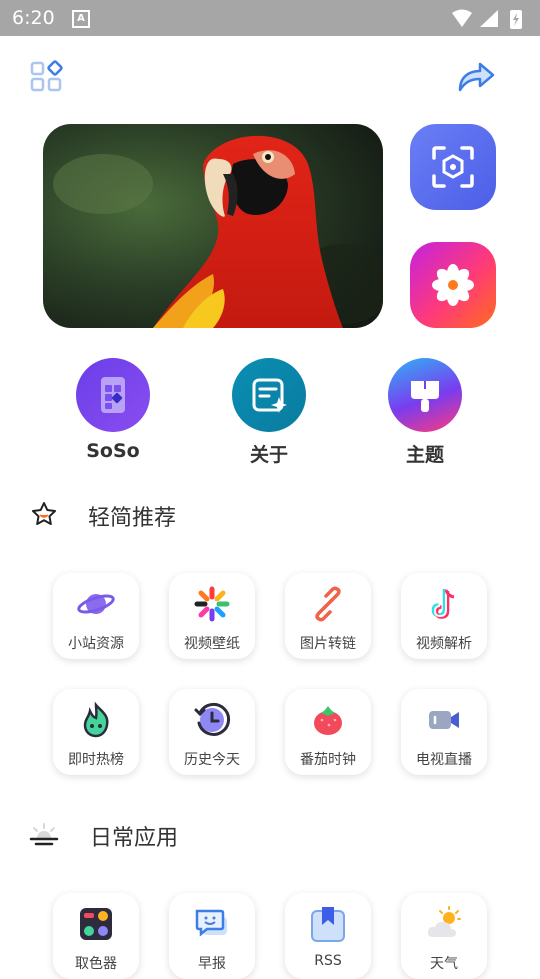  What do you see at coordinates (47, 79) in the screenshot?
I see `apps-grid-icon` at bounding box center [47, 79].